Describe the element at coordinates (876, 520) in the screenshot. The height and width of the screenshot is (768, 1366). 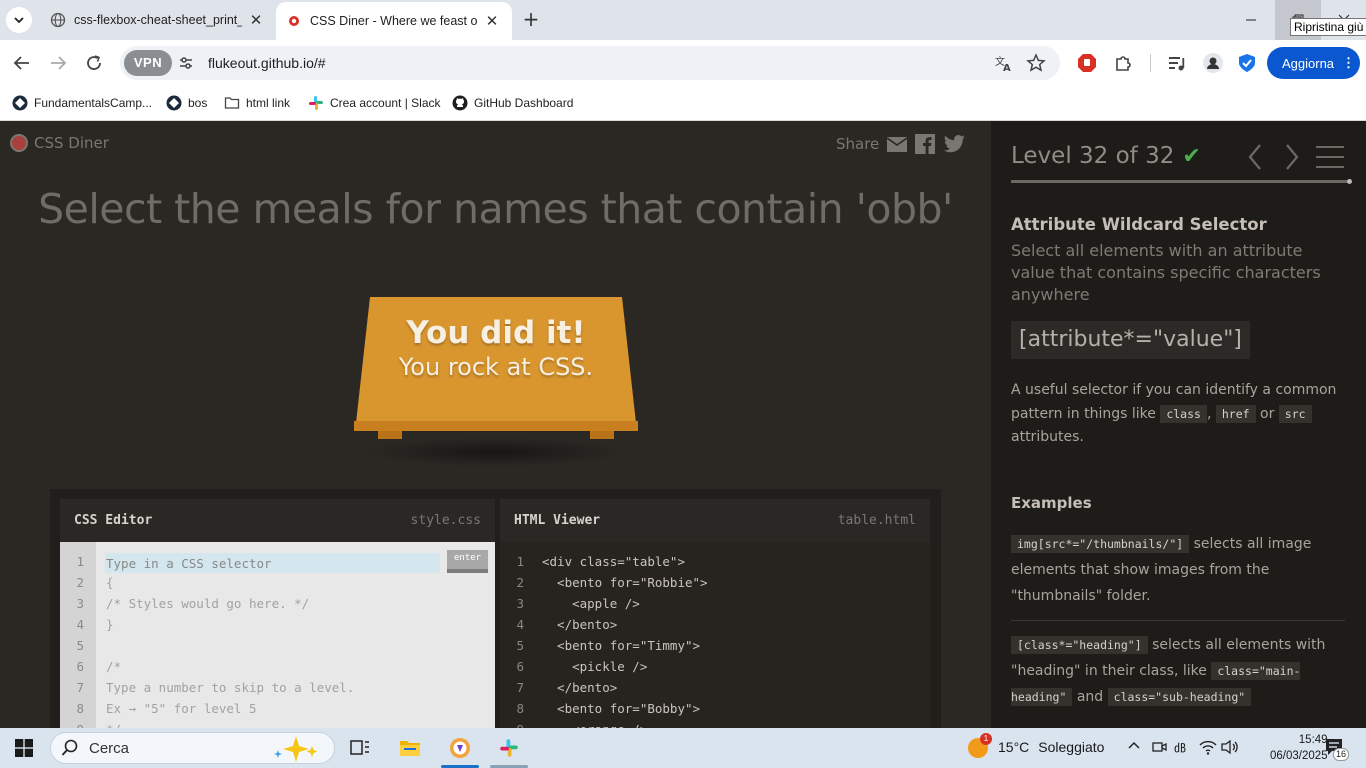
I see `html-file-name: table.html` at that location.